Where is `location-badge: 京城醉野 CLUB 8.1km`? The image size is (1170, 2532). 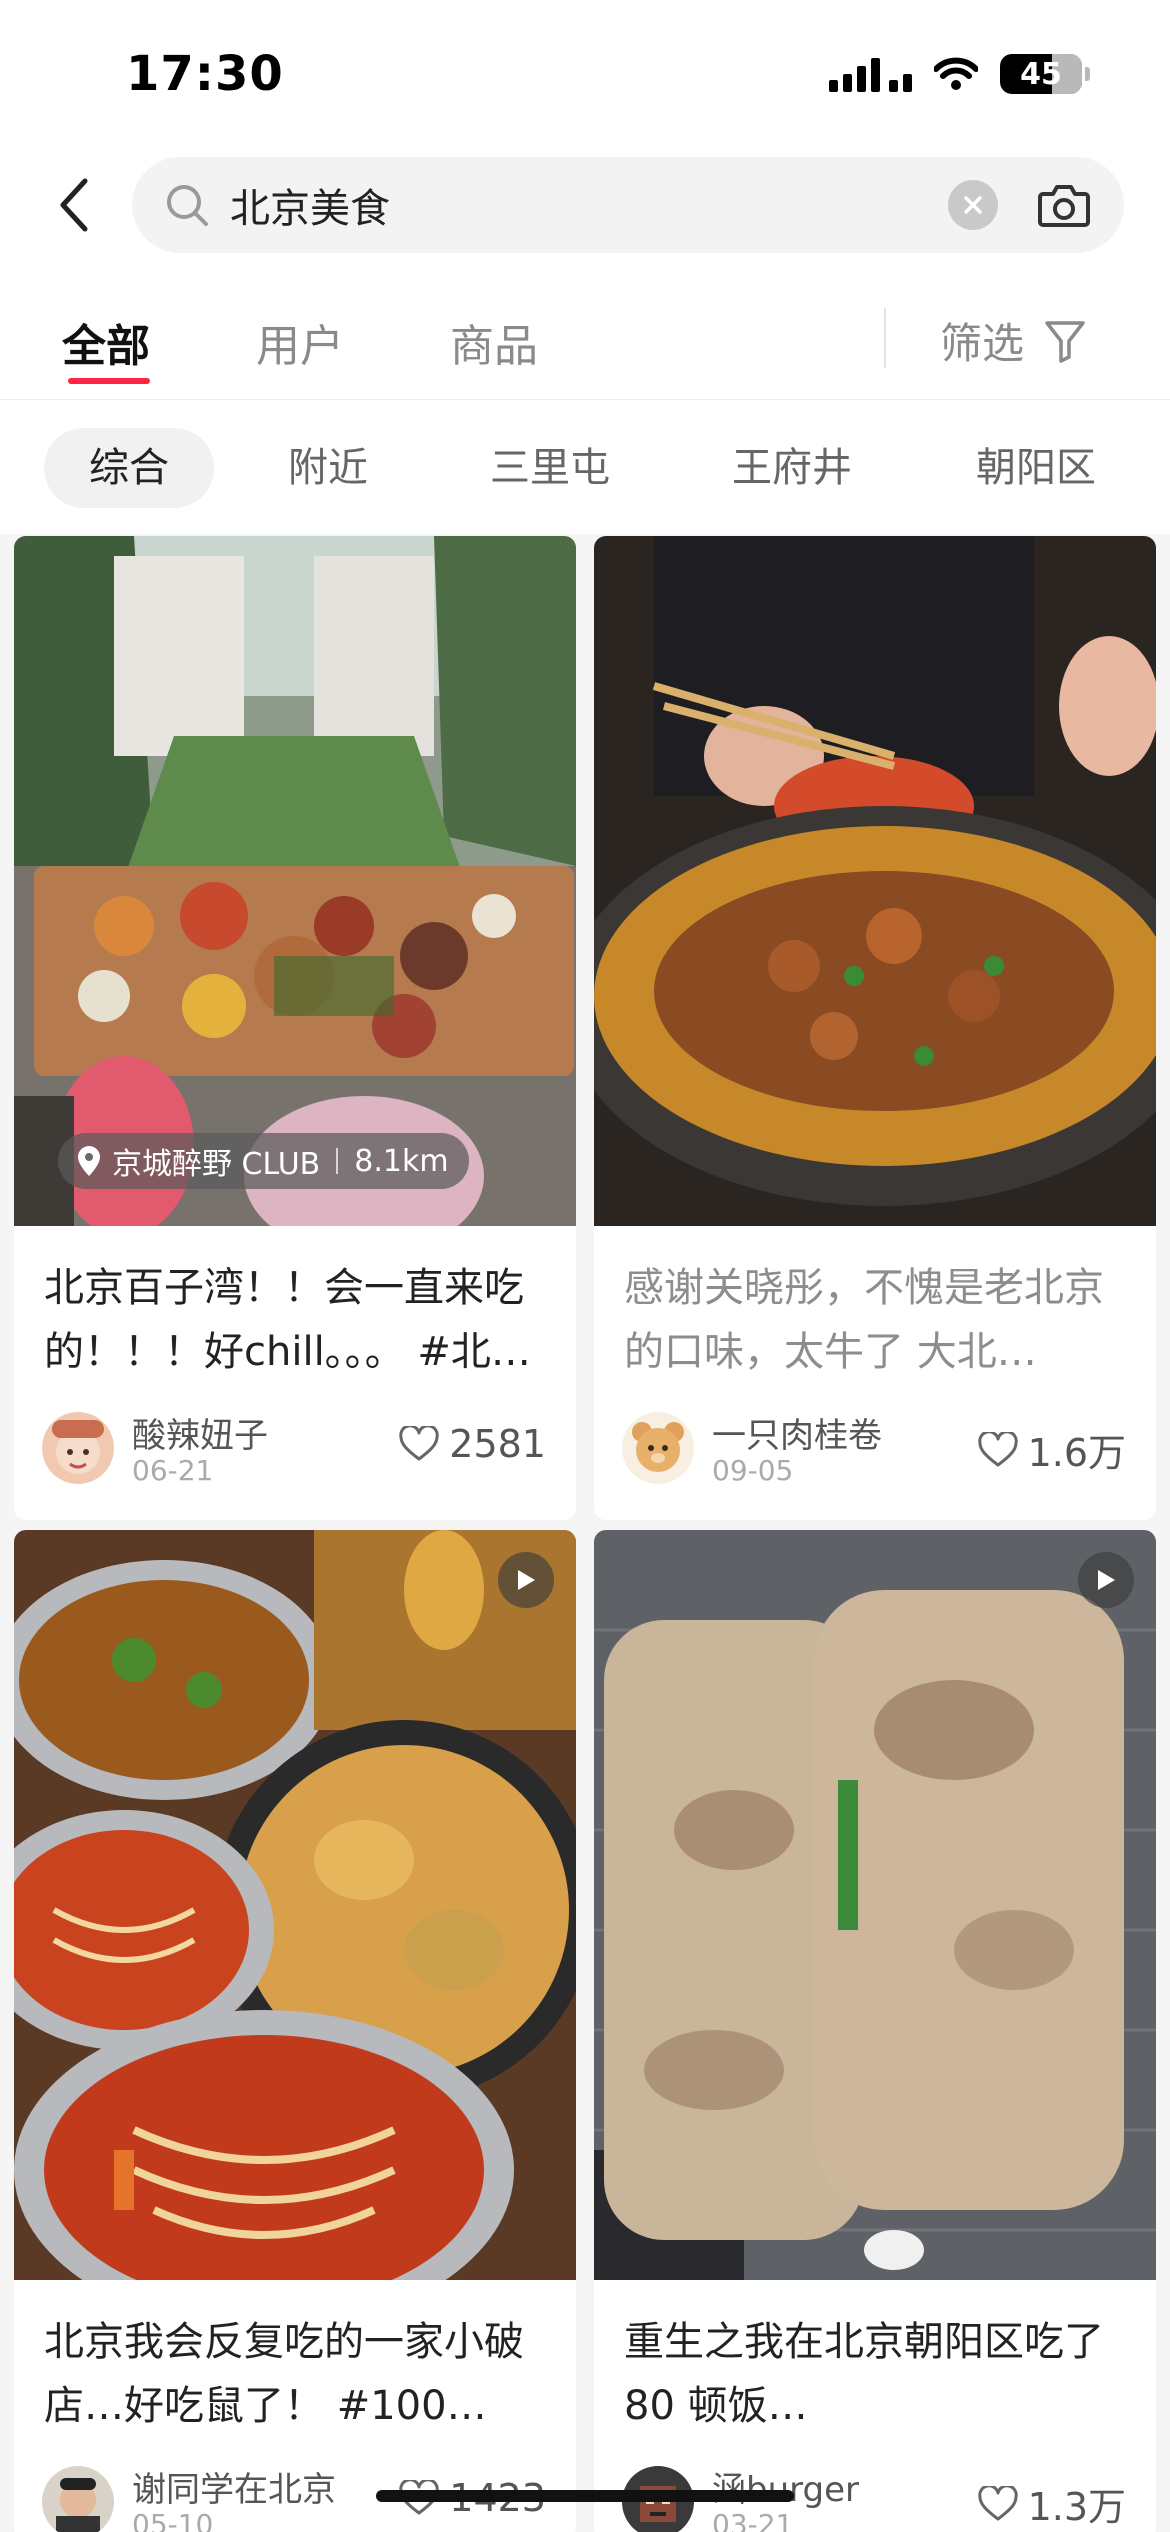
location-badge: 京城醉野 CLUB 8.1km is located at coordinates (263, 1161).